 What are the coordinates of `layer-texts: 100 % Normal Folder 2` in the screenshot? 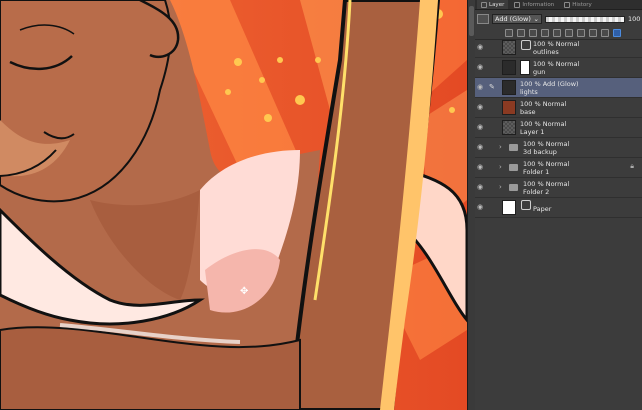 It's located at (546, 188).